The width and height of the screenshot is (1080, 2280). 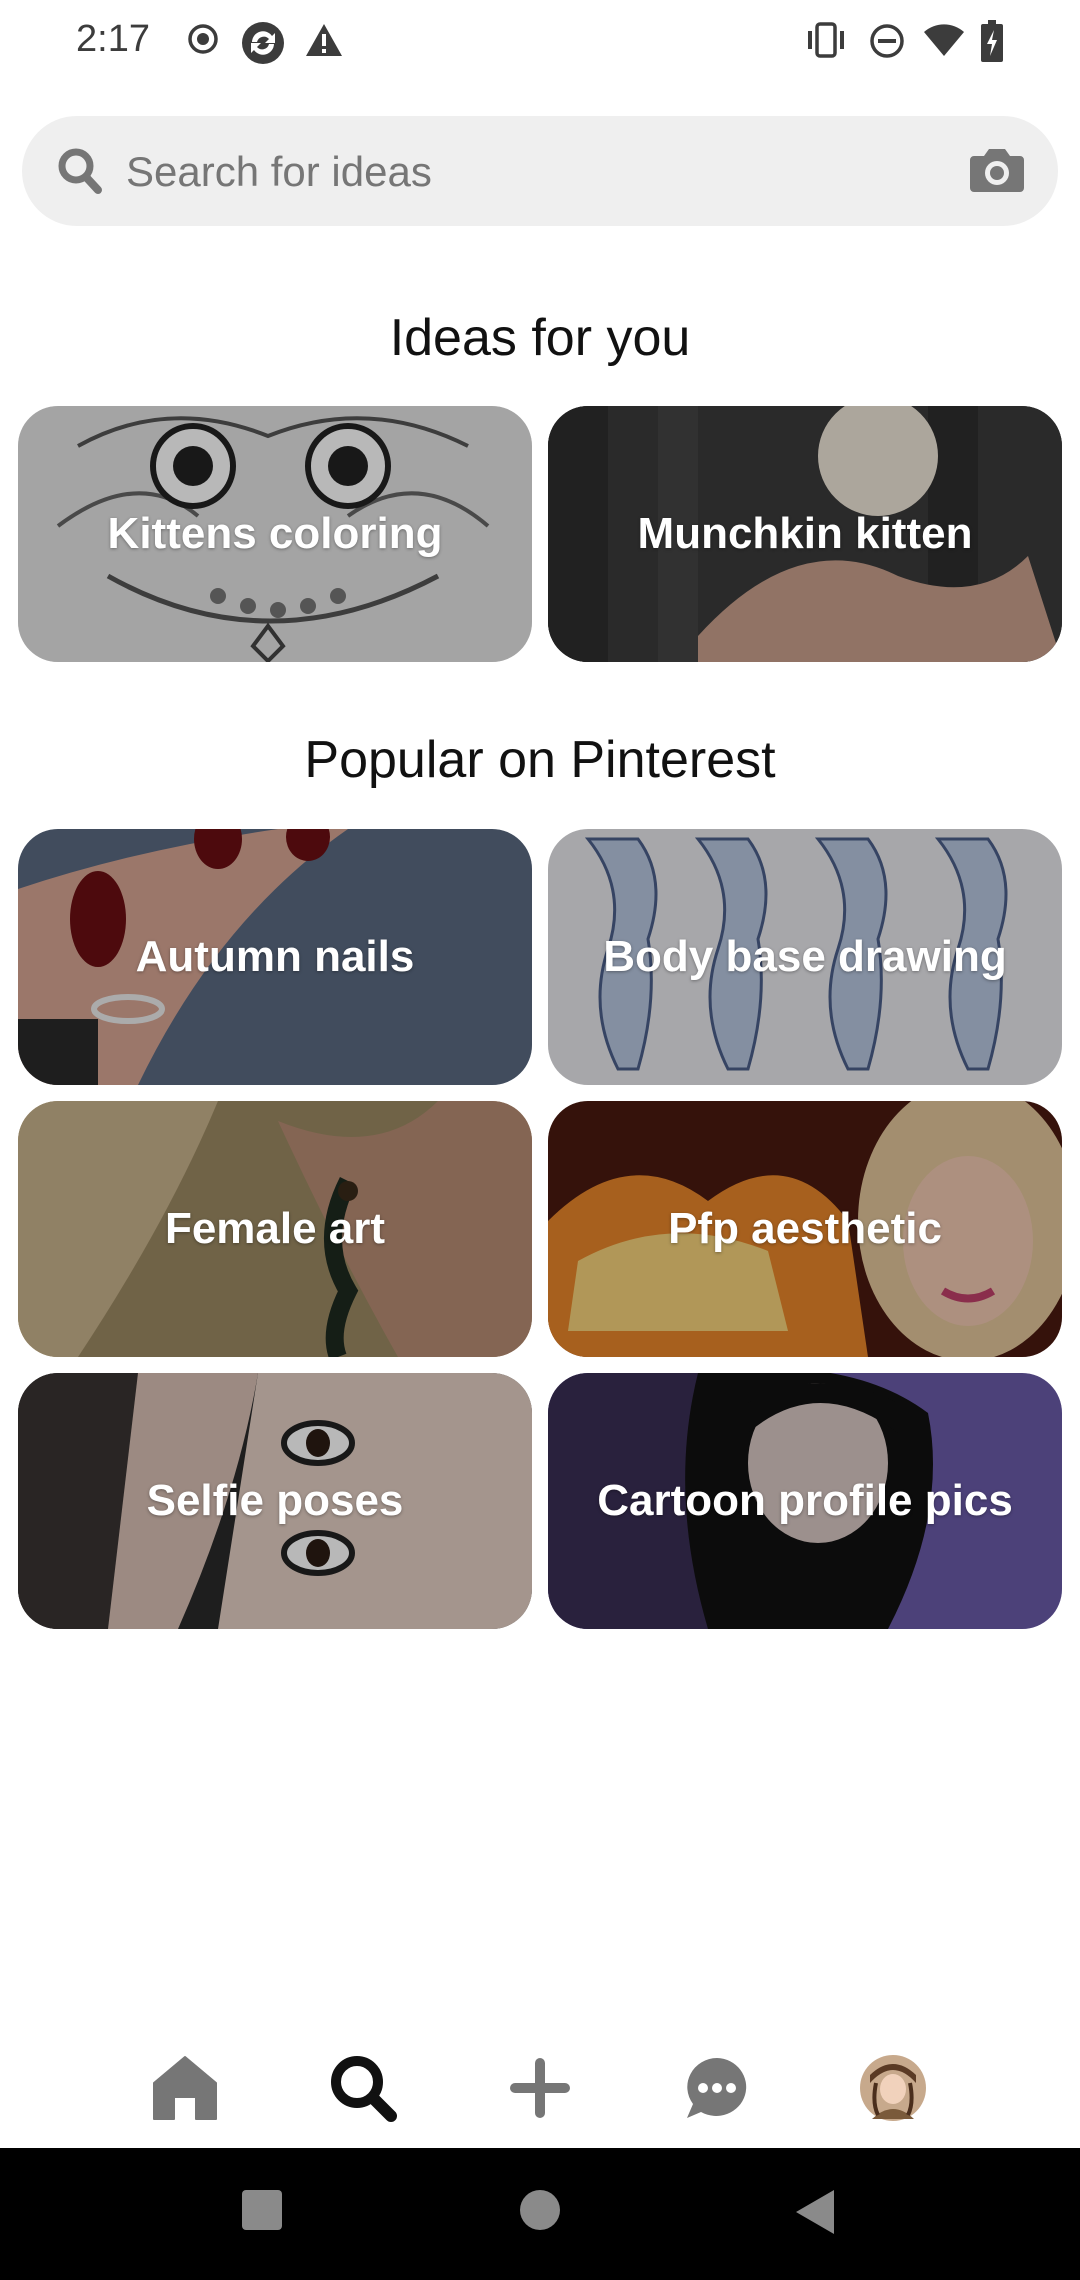 I want to click on tile-label: Body base drawing, so click(x=805, y=956).